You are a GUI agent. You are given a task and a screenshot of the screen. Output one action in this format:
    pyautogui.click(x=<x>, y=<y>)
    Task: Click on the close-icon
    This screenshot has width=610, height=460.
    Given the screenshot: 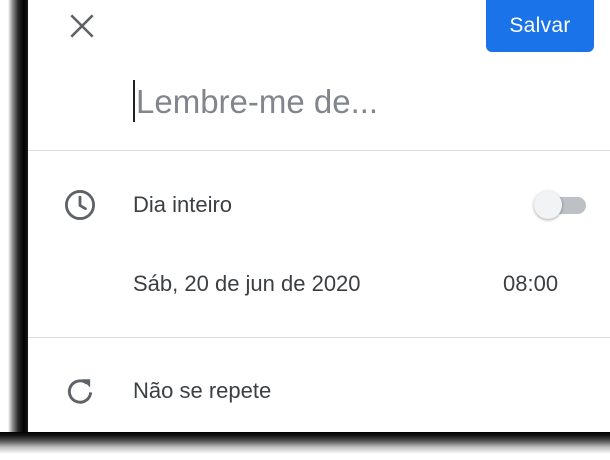 What is the action you would take?
    pyautogui.click(x=82, y=26)
    